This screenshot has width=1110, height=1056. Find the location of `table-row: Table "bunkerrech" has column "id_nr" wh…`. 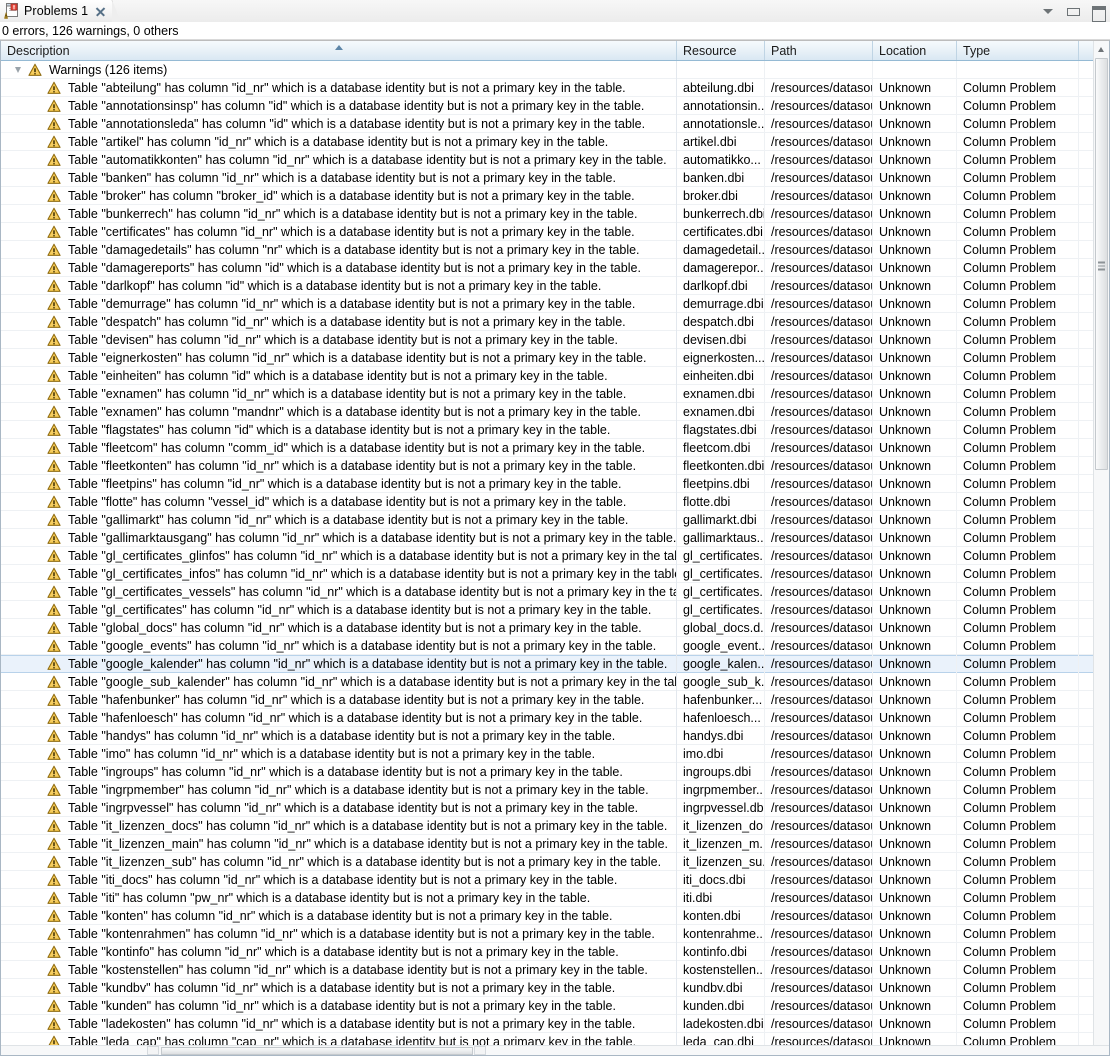

table-row: Table "bunkerrech" has column "id_nr" wh… is located at coordinates (555, 213).